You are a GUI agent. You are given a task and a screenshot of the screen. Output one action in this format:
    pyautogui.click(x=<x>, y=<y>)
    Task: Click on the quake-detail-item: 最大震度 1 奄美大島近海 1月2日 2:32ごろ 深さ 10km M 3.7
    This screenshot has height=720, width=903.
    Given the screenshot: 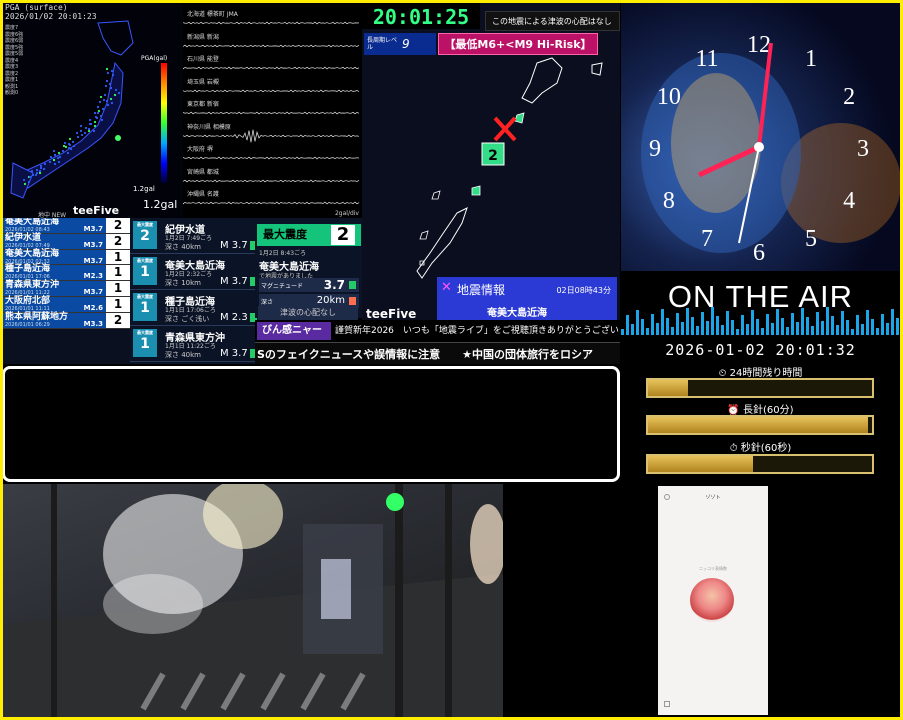 What is the action you would take?
    pyautogui.click(x=195, y=272)
    